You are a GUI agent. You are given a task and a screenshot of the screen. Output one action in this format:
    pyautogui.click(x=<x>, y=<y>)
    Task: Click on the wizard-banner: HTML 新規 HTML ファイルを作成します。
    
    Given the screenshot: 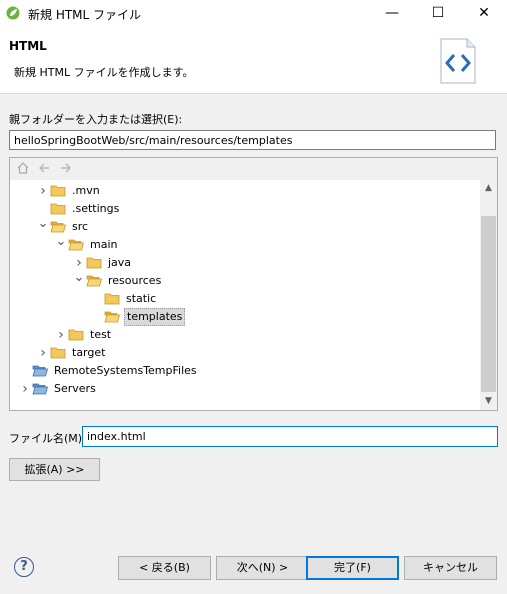 What is the action you would take?
    pyautogui.click(x=253, y=60)
    